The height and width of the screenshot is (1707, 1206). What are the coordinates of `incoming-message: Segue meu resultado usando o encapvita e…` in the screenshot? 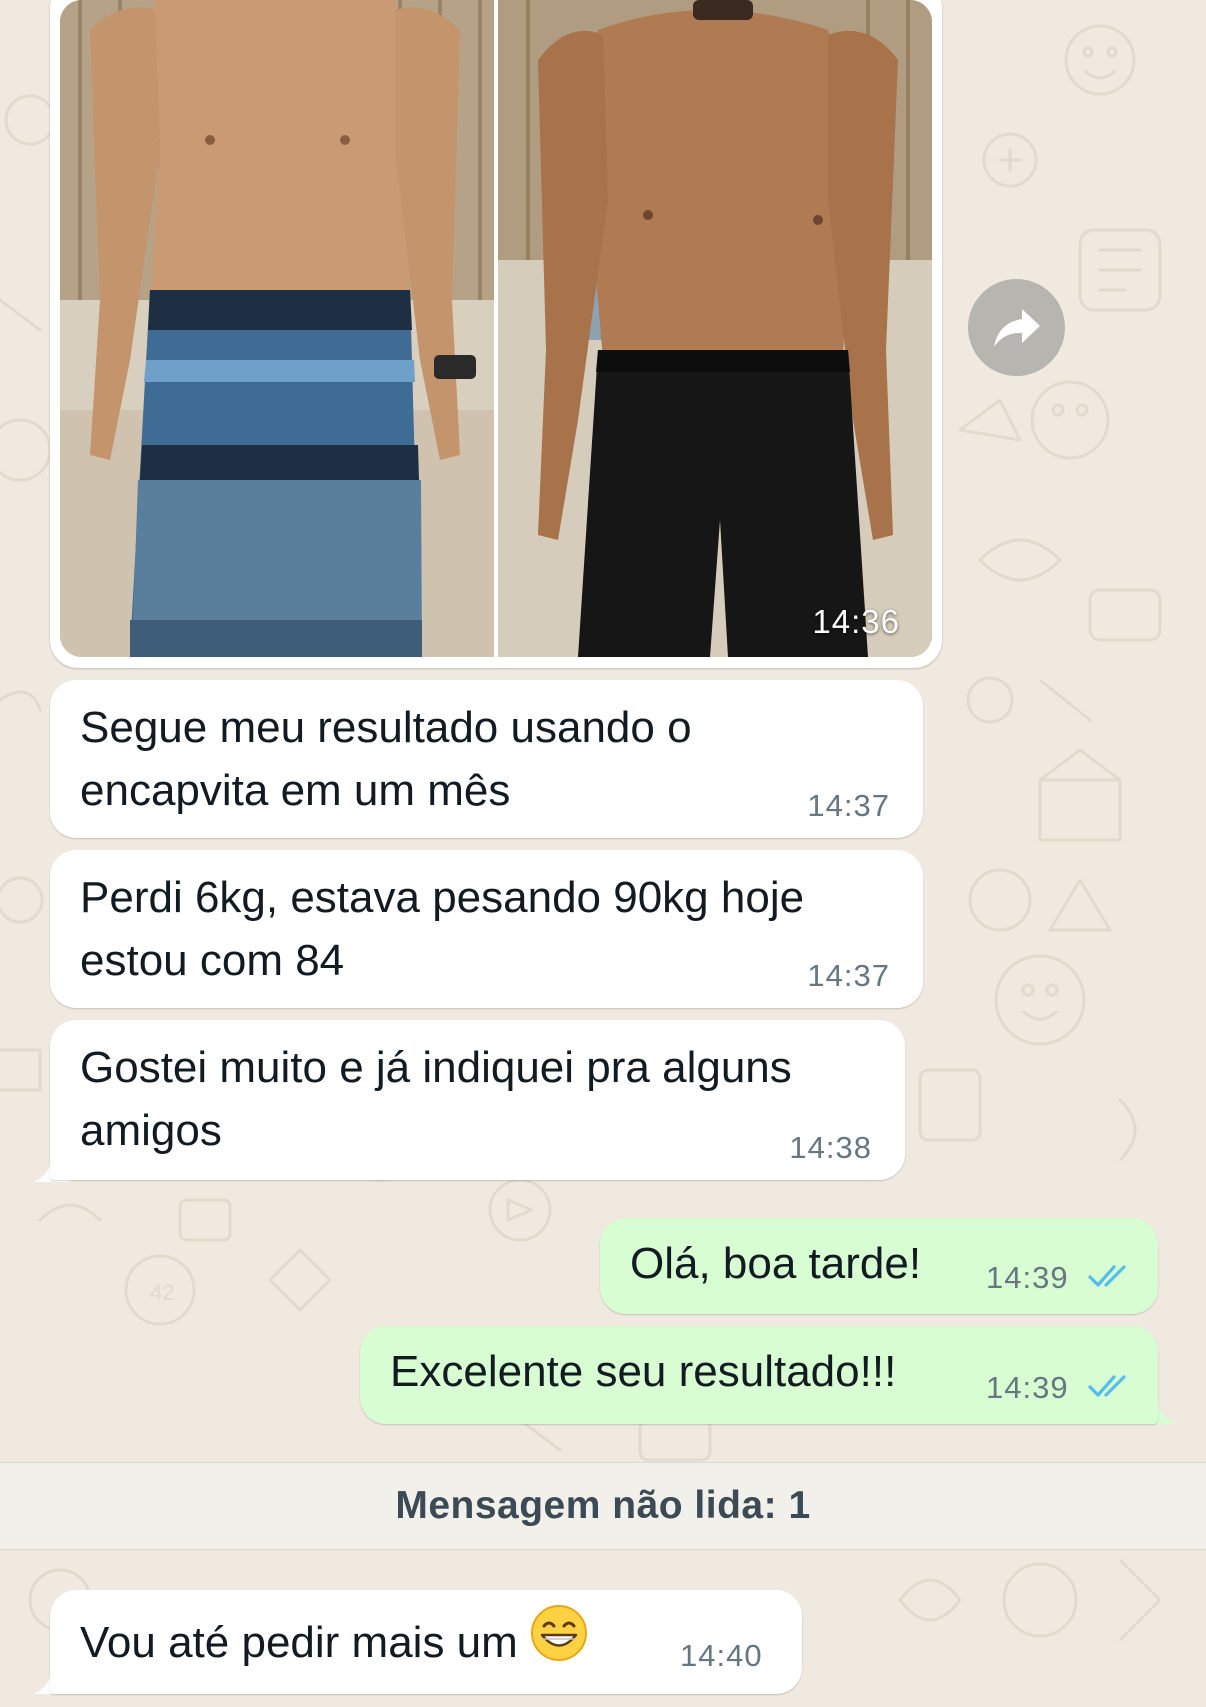 It's located at (486, 759).